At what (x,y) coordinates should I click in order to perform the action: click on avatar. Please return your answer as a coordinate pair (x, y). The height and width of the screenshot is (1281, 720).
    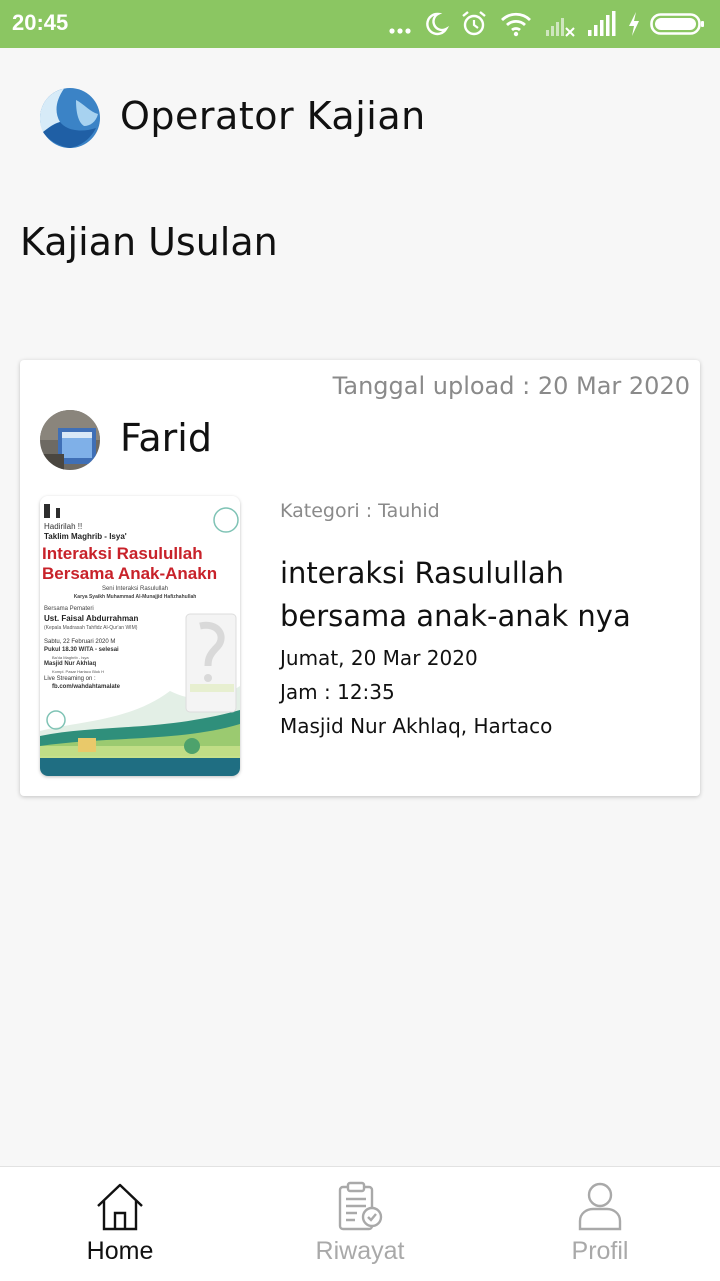
    Looking at the image, I should click on (70, 440).